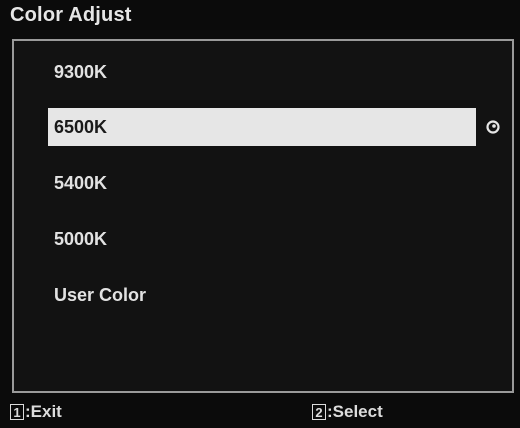  I want to click on menu-item-user-color: User Color, so click(262, 295).